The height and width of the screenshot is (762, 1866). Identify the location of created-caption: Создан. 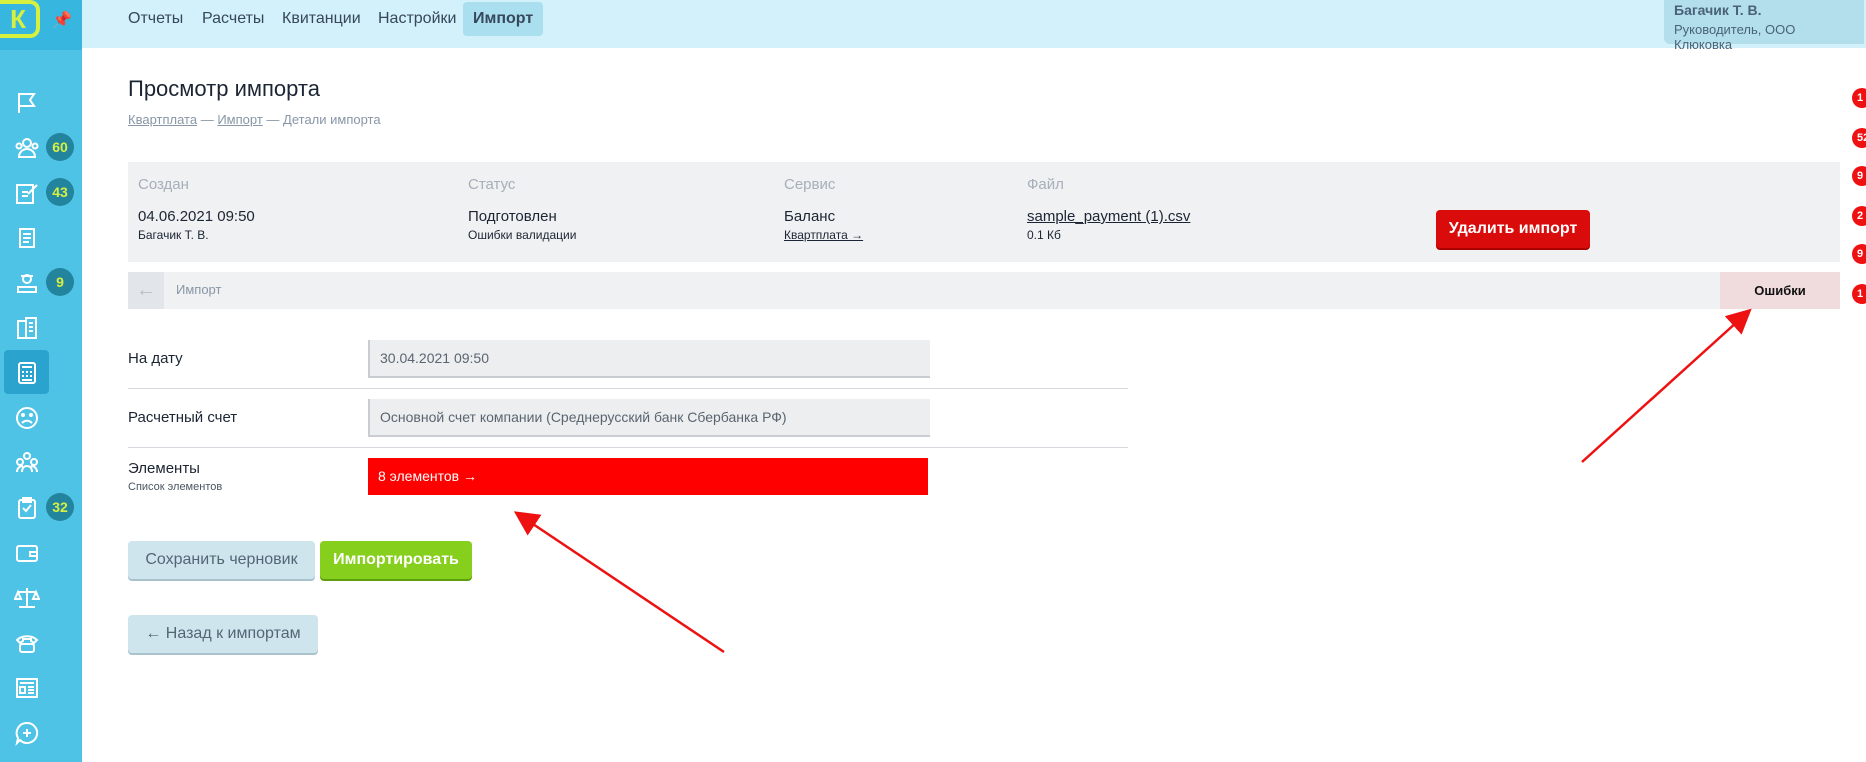
(163, 184).